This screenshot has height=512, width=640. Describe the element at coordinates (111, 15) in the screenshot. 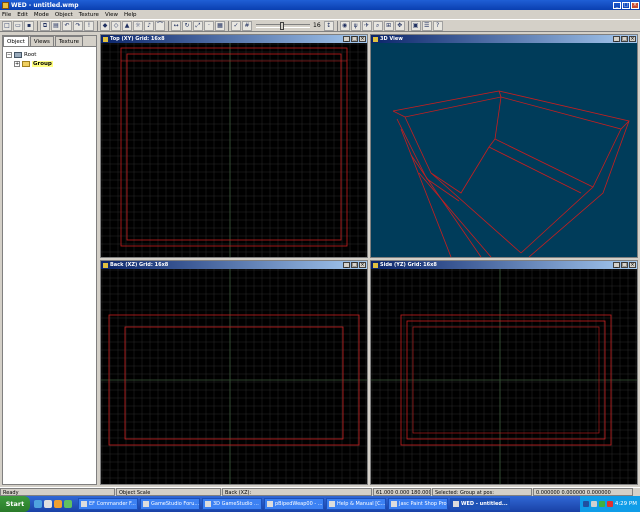

I see `menu-view: View` at that location.